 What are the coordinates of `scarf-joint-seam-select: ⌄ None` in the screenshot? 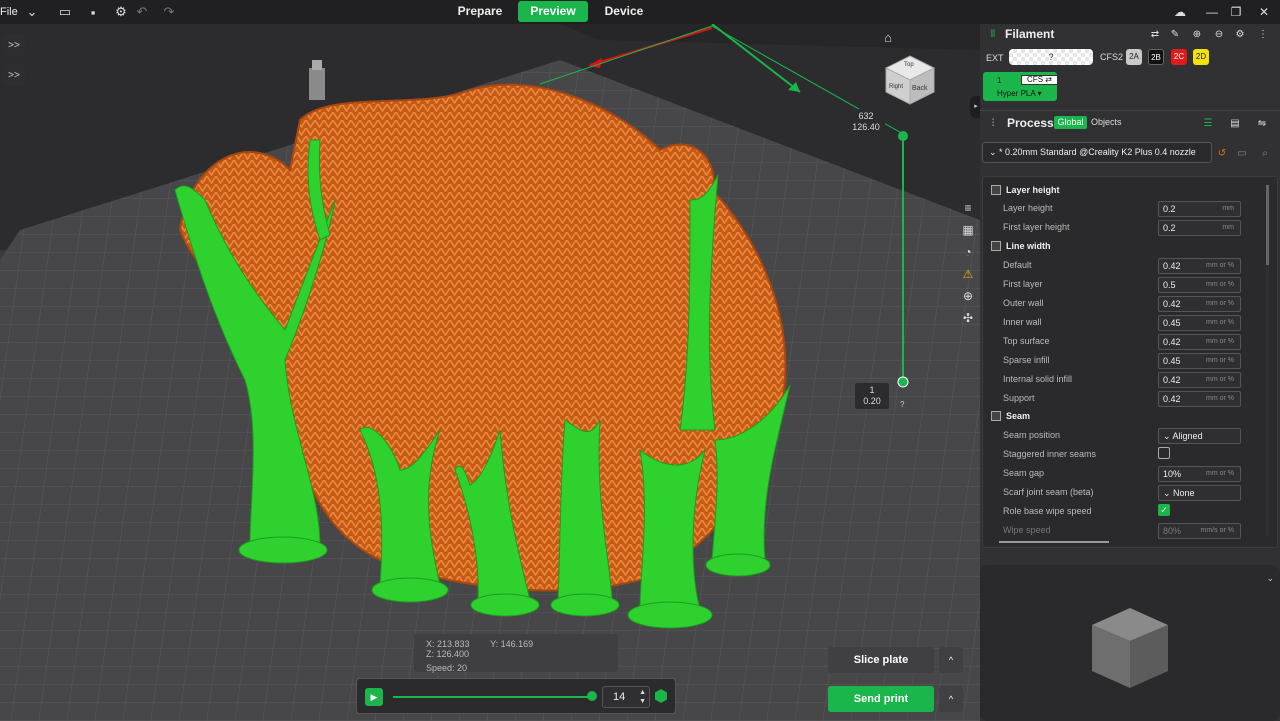 It's located at (1199, 493).